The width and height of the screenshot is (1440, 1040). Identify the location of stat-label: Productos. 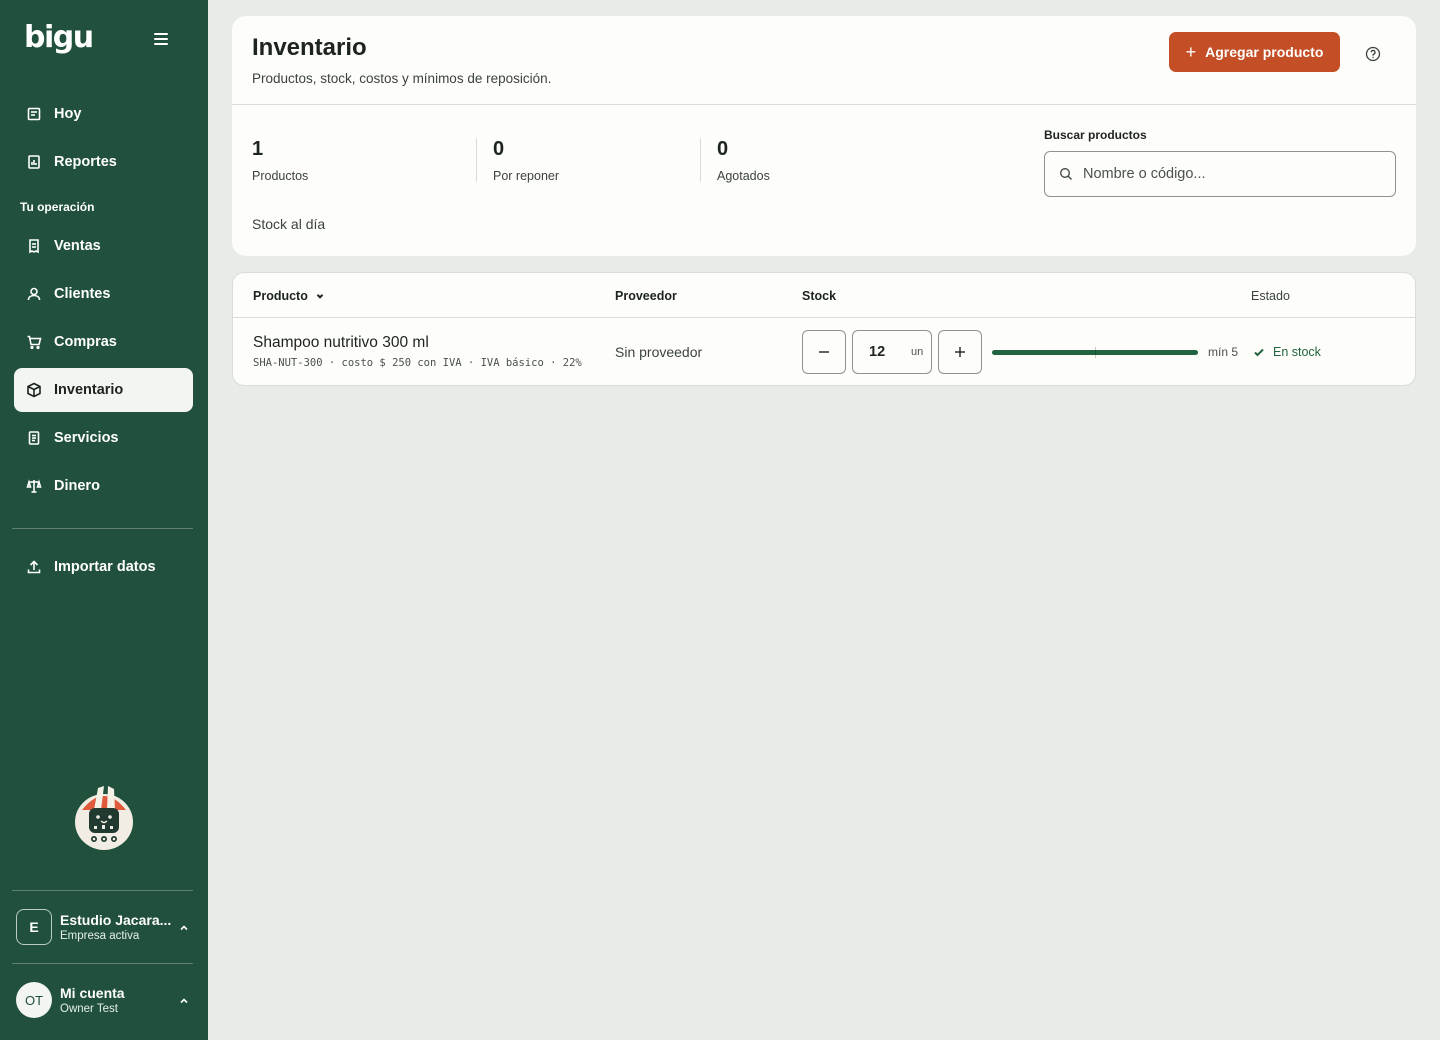
(280, 176).